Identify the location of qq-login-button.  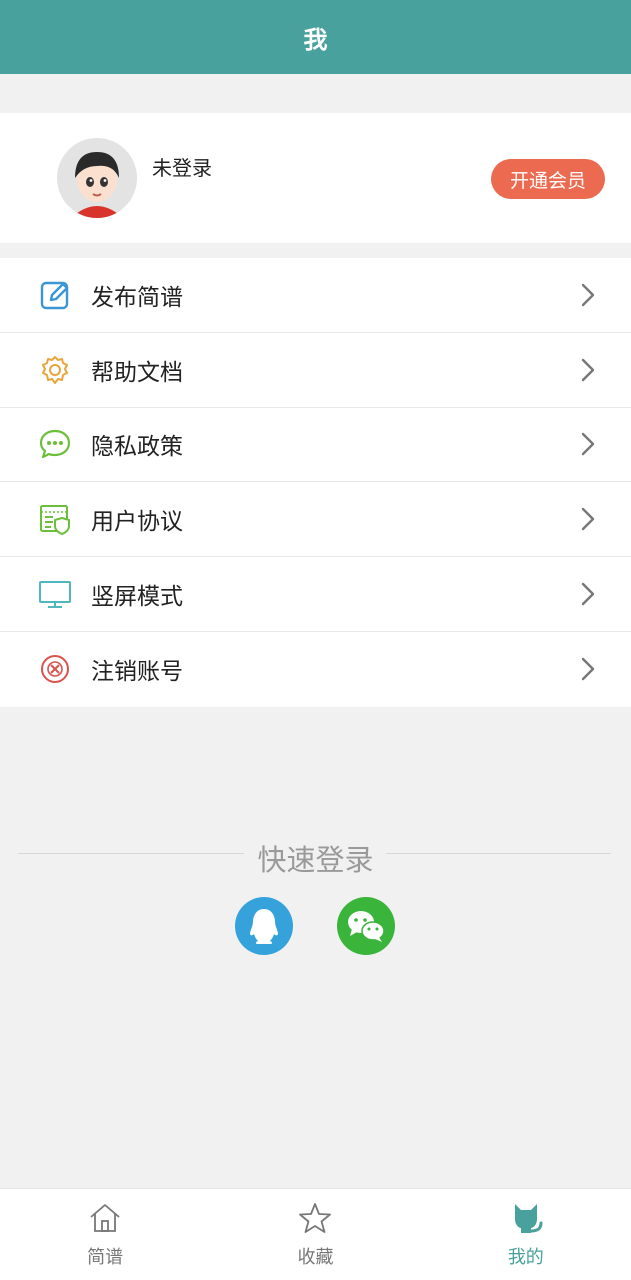
(264, 926).